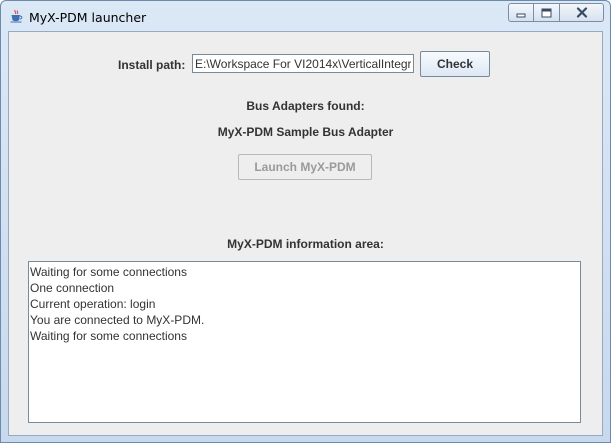 This screenshot has height=445, width=613. What do you see at coordinates (305, 167) in the screenshot?
I see `launch-button: Launch MyX-PDM` at bounding box center [305, 167].